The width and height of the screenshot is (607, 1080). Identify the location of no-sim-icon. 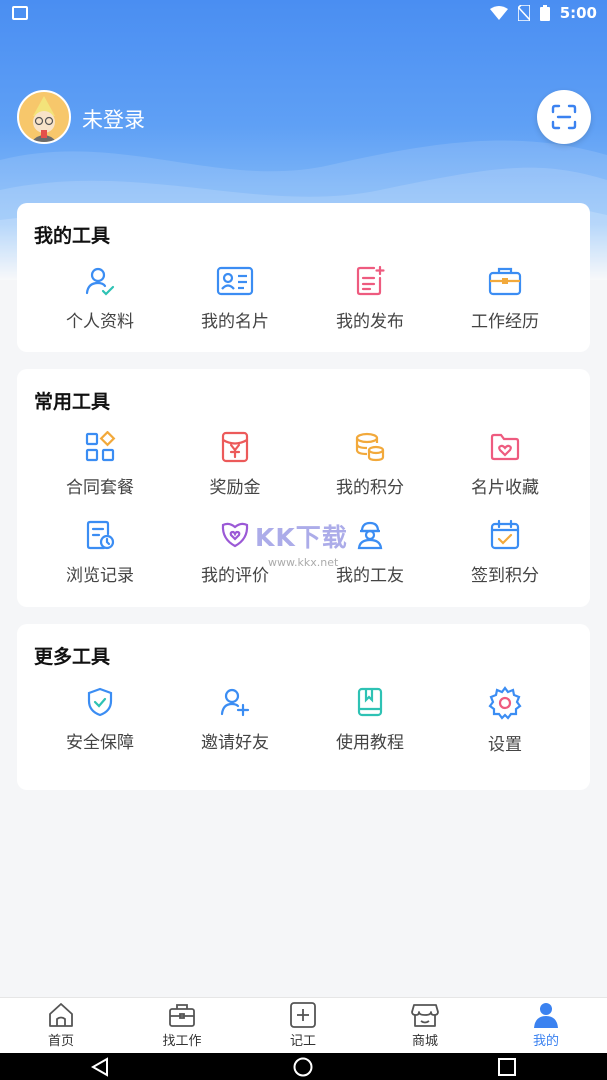
(523, 13).